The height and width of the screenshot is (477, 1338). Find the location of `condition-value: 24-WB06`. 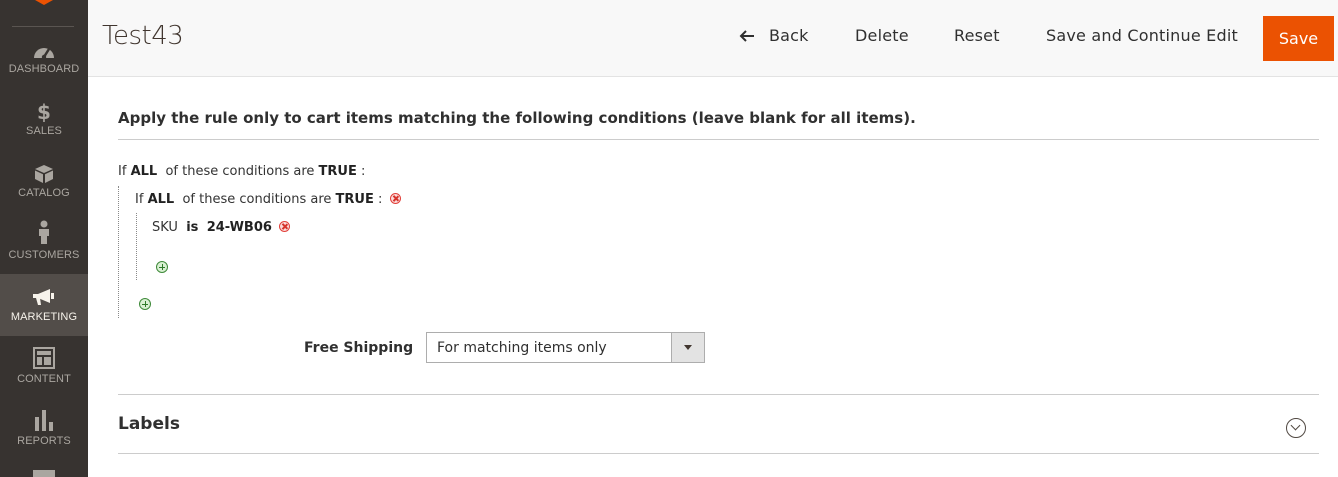

condition-value: 24-WB06 is located at coordinates (239, 227).